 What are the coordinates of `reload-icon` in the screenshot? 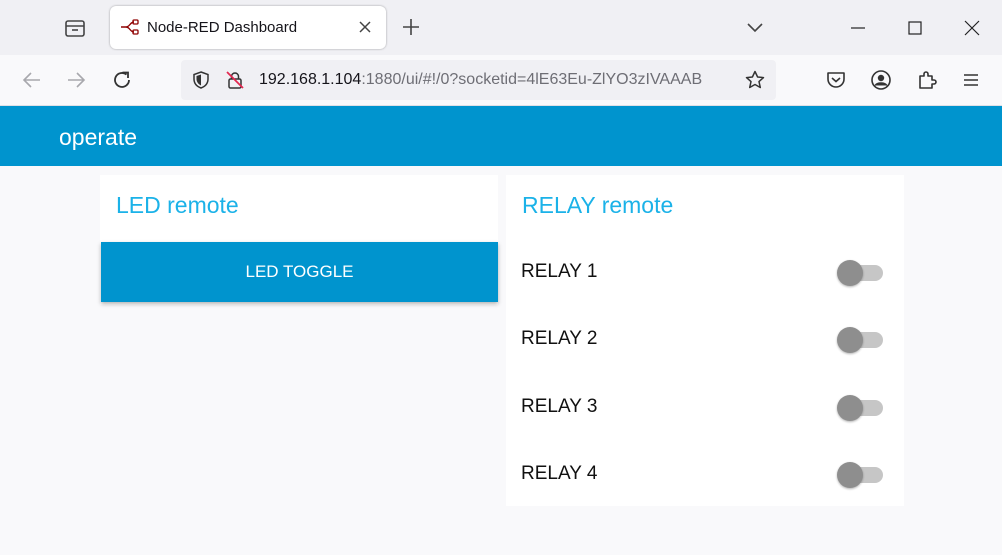 It's located at (122, 80).